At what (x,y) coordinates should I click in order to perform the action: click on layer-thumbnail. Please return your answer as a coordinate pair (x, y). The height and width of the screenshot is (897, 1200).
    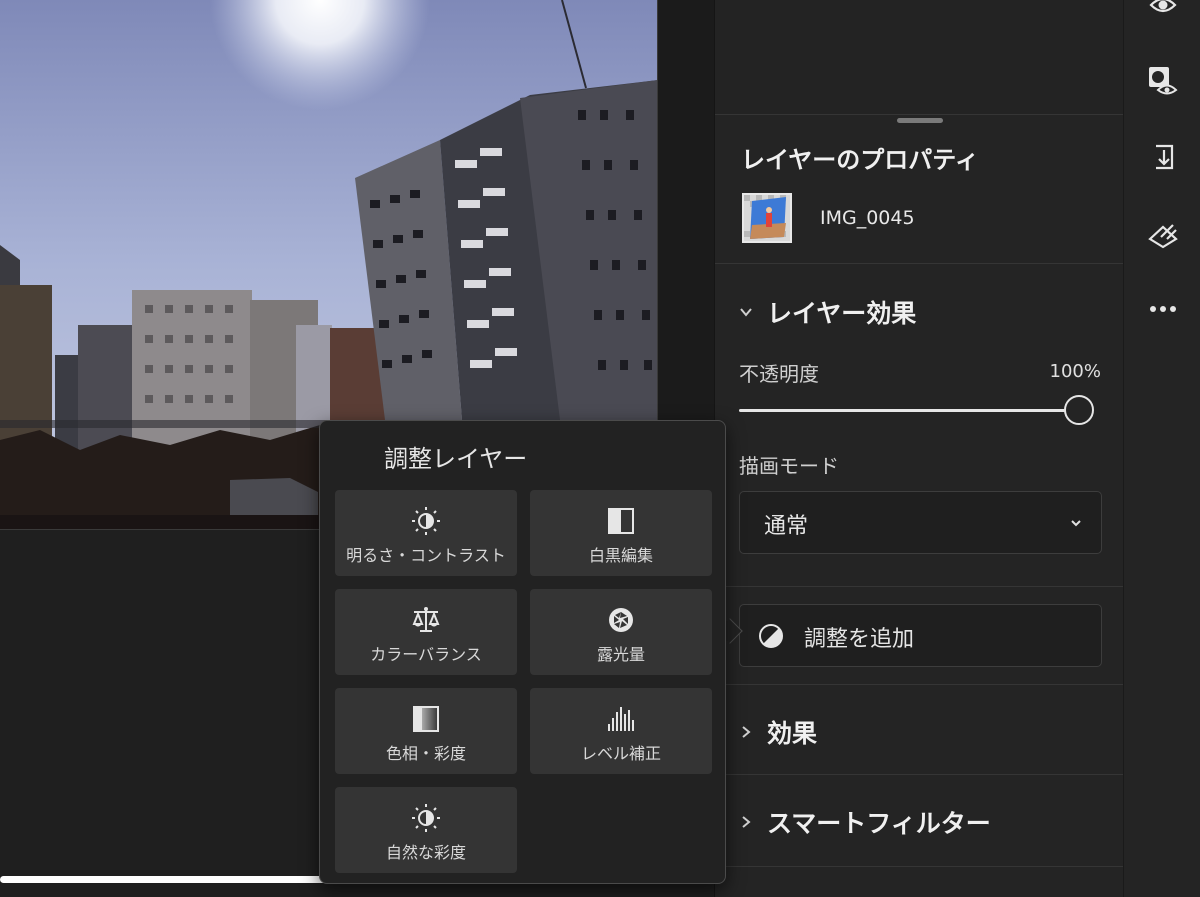
    Looking at the image, I should click on (767, 218).